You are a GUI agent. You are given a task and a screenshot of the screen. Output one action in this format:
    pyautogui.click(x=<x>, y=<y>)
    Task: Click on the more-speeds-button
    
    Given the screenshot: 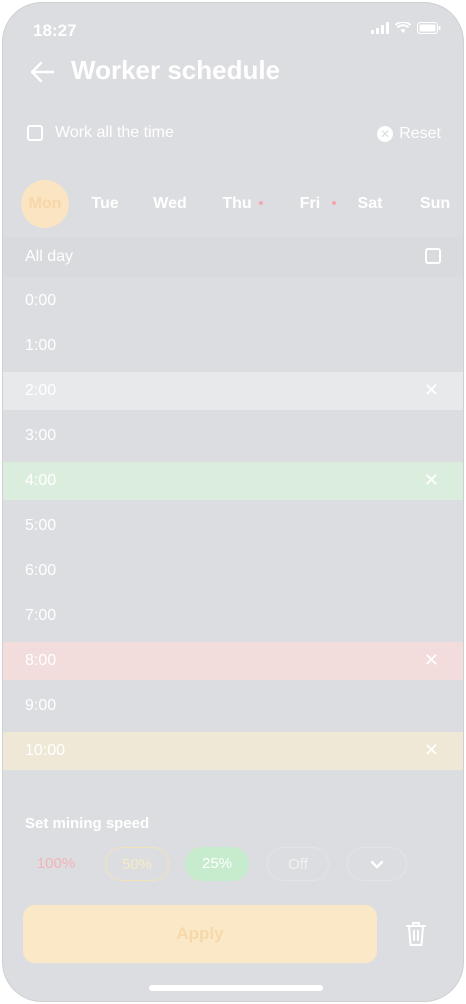 What is the action you would take?
    pyautogui.click(x=377, y=864)
    